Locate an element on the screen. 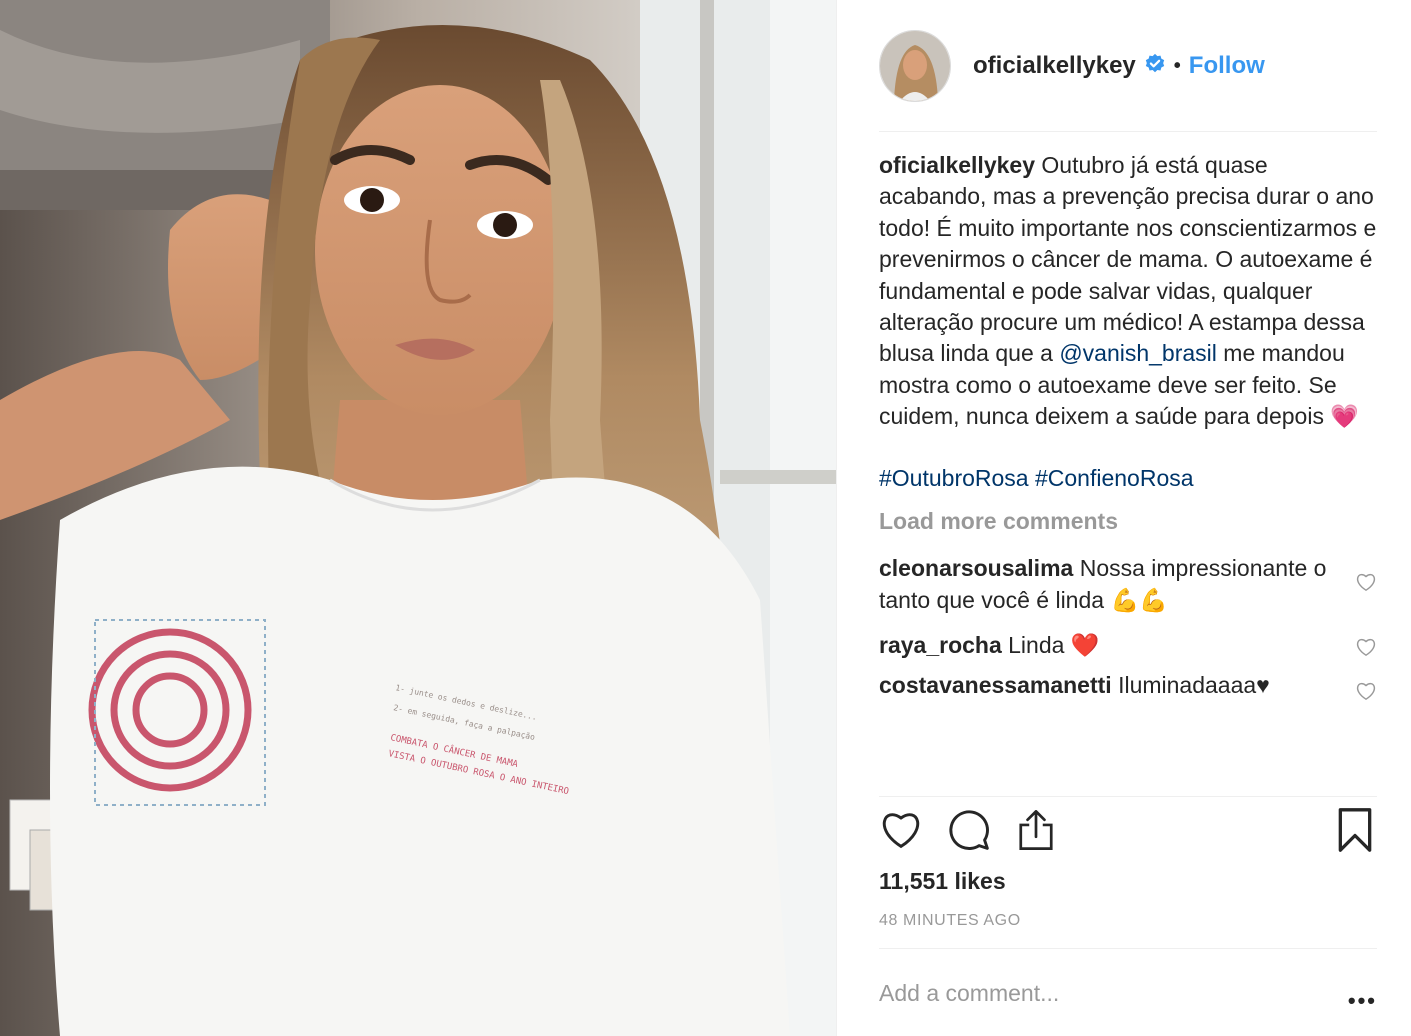 The width and height of the screenshot is (1411, 1036). comment-text: Linda is located at coordinates (1036, 645).